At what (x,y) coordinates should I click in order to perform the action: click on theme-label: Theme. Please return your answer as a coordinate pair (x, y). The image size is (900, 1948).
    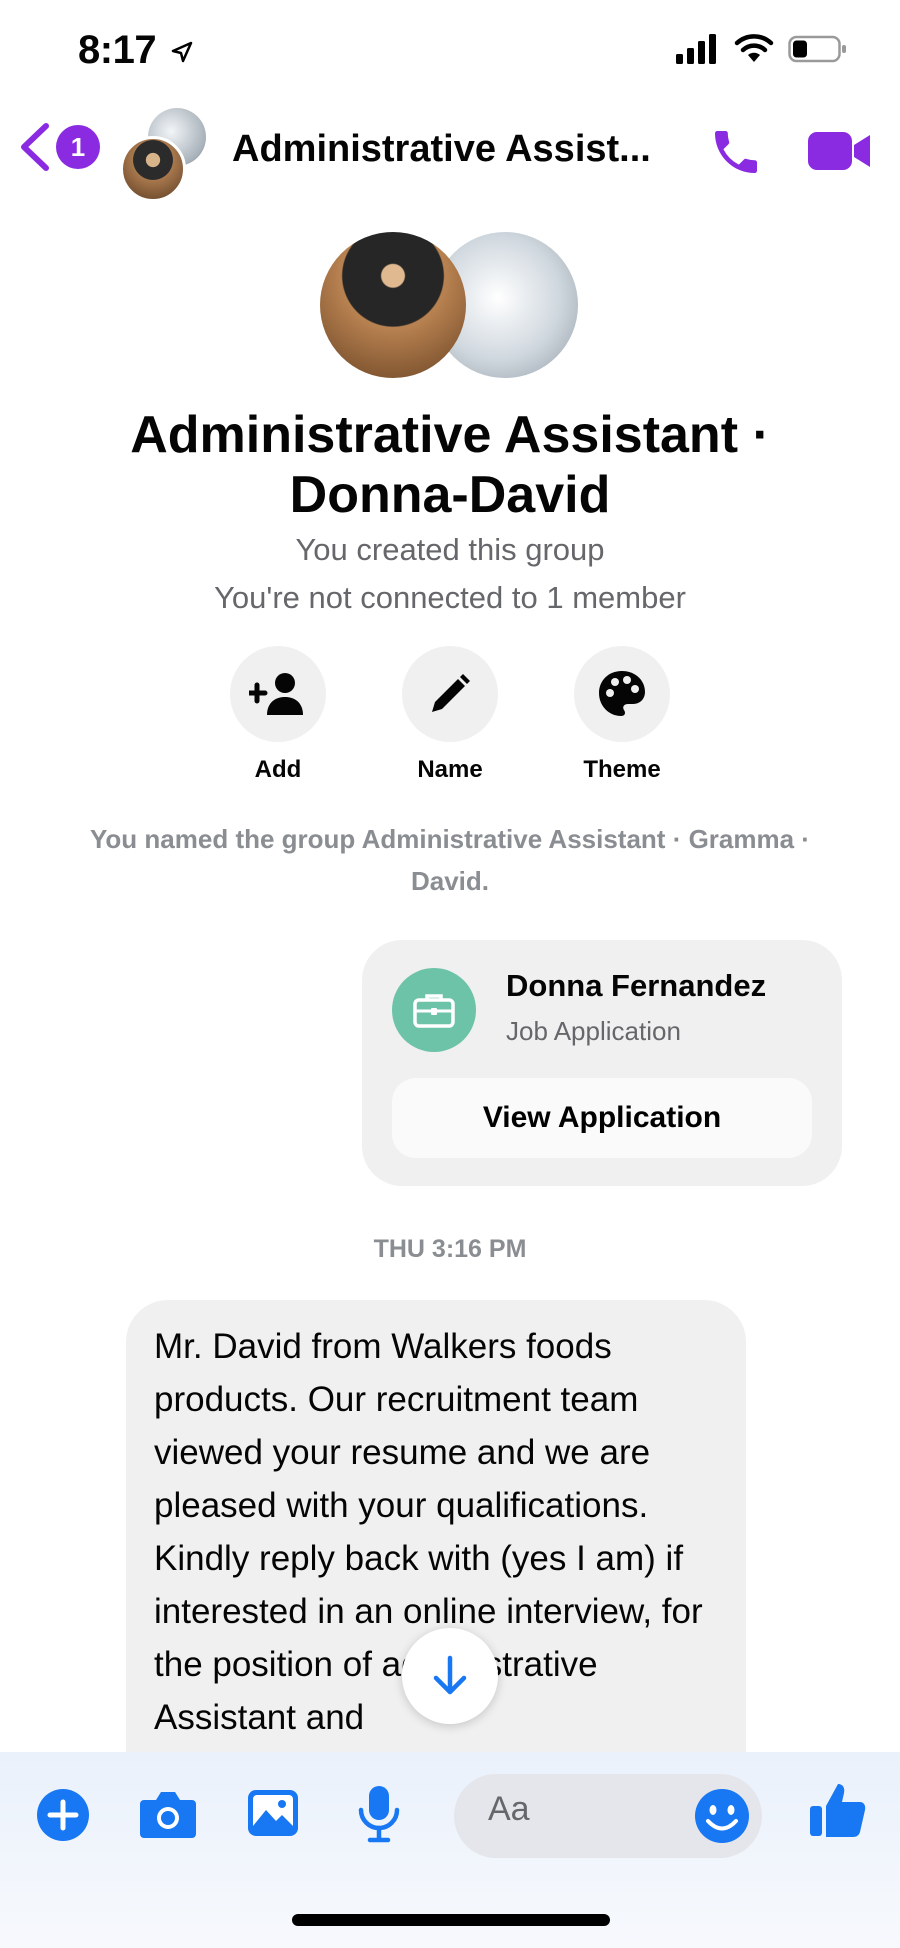
    Looking at the image, I should click on (622, 769).